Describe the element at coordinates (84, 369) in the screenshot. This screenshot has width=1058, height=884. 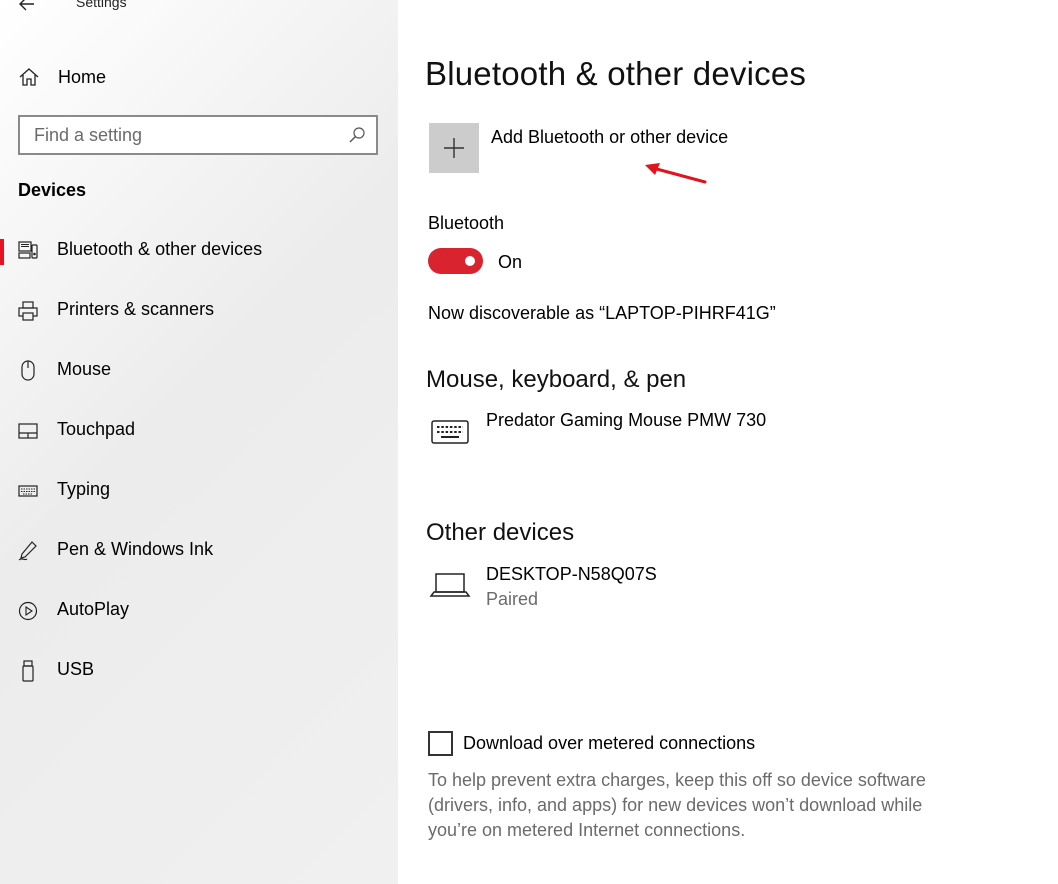
I see `sidebar-item-label: Mouse` at that location.